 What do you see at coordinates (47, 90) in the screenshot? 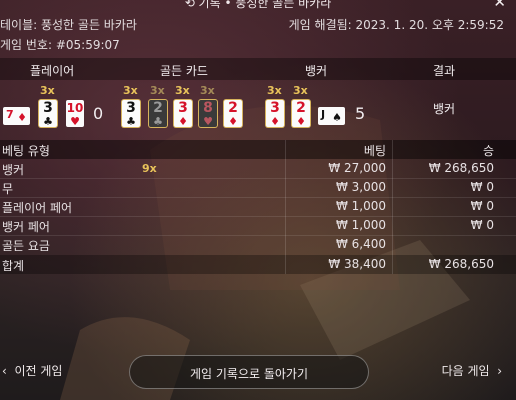
I see `player-card-2-multiplier: 3x` at bounding box center [47, 90].